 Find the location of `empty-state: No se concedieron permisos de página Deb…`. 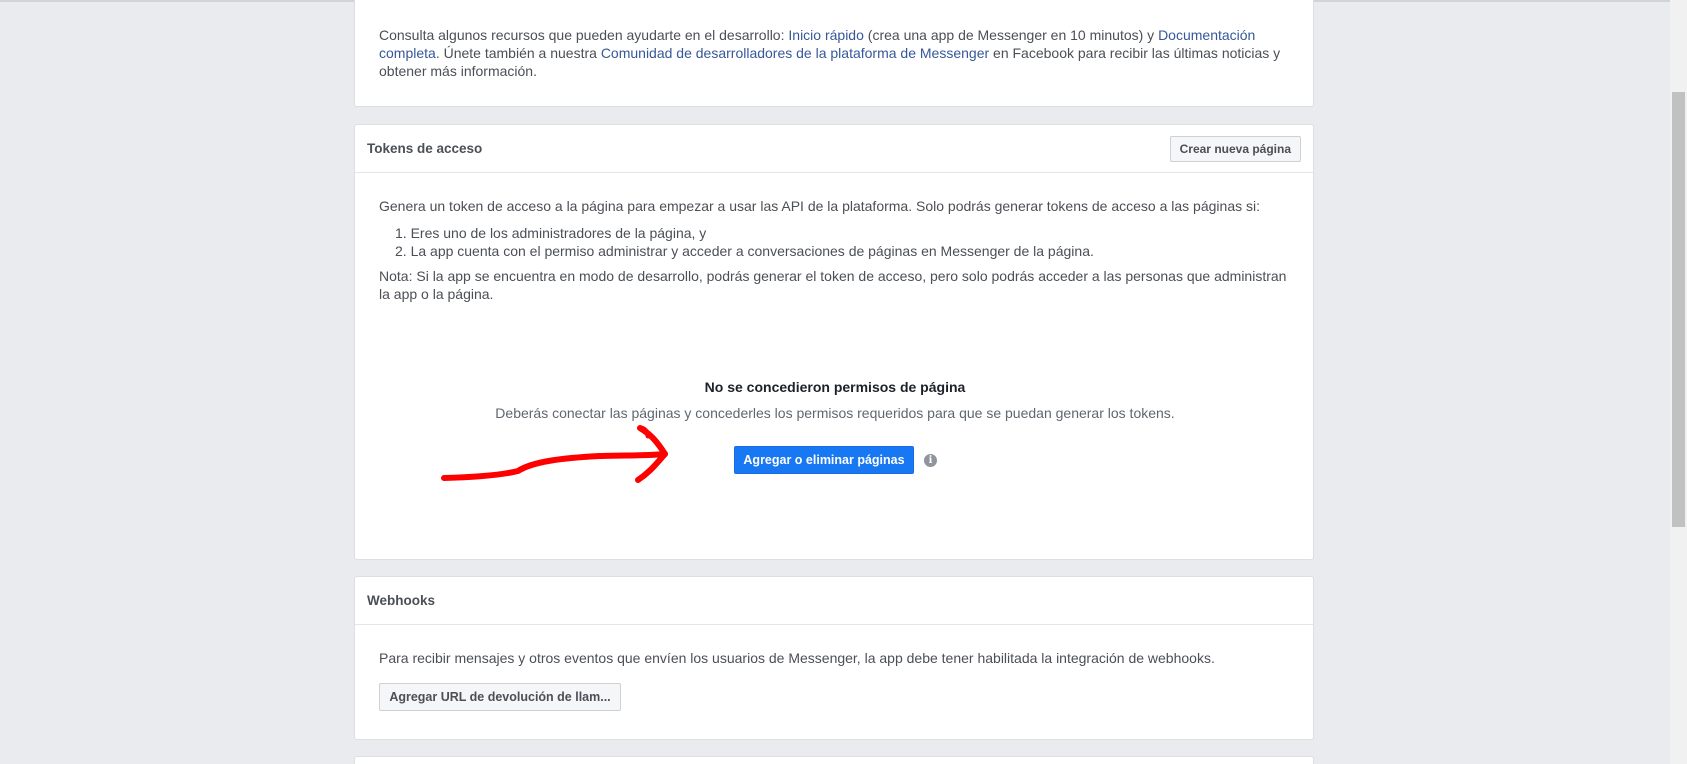

empty-state: No se concedieron permisos de página Deb… is located at coordinates (835, 400).